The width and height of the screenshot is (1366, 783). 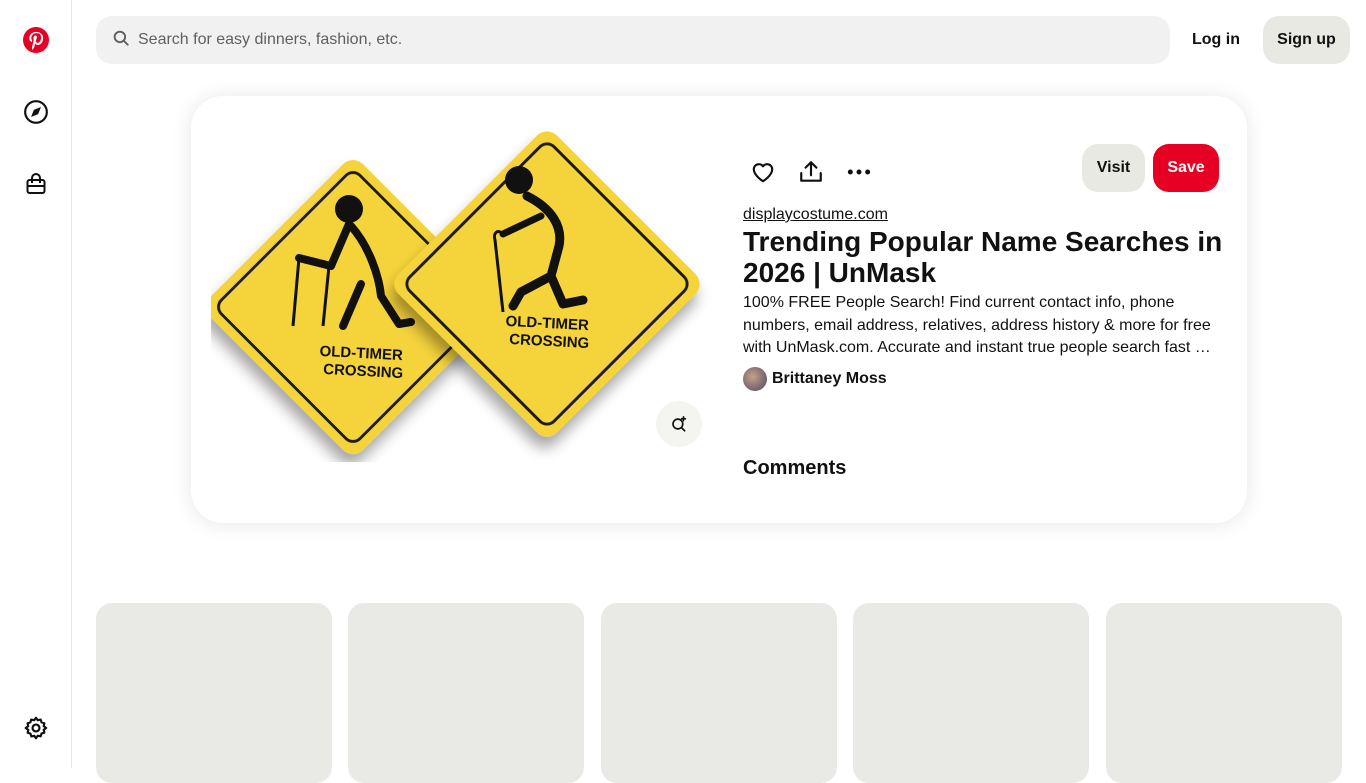 I want to click on visual-search-icon, so click(x=679, y=424).